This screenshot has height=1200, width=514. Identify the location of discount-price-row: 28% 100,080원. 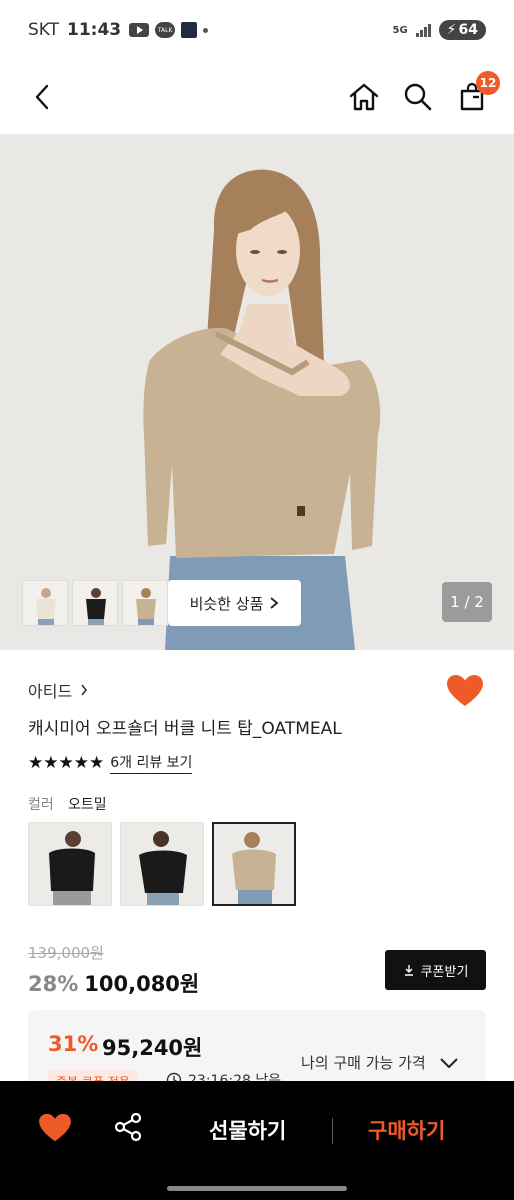
(113, 983).